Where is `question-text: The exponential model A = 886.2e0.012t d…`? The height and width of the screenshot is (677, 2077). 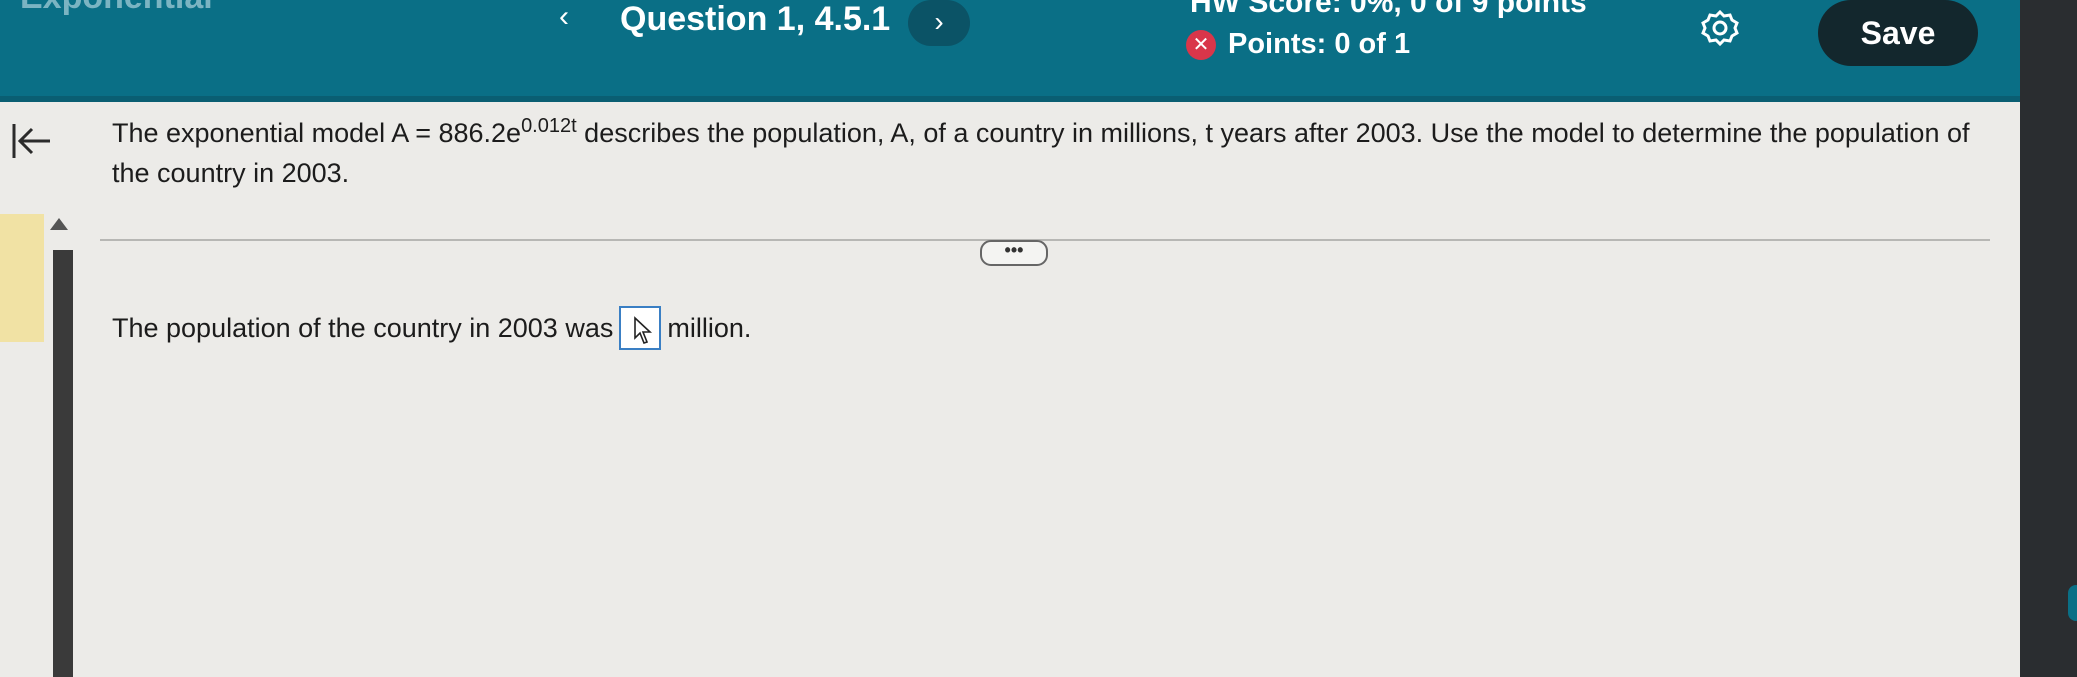
question-text: The exponential model A = 886.2e0.012t d… is located at coordinates (1052, 149).